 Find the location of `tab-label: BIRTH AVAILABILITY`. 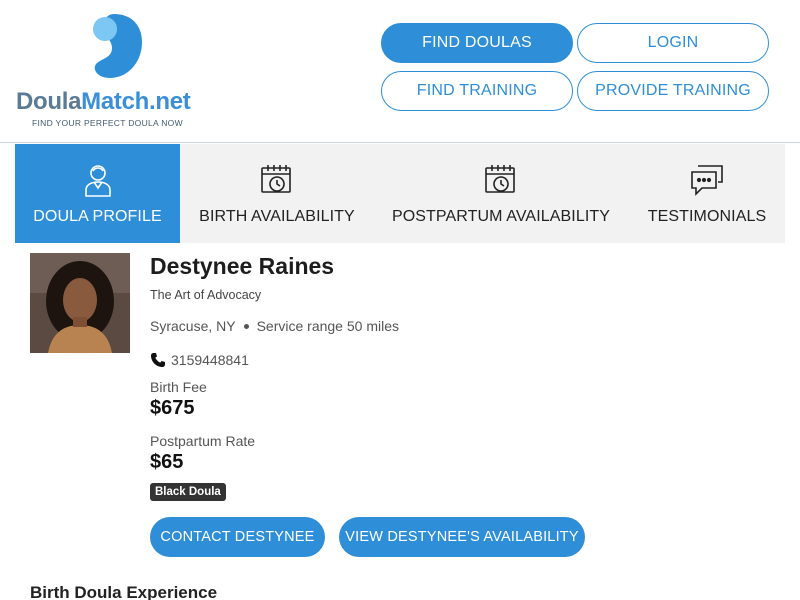

tab-label: BIRTH AVAILABILITY is located at coordinates (277, 216).